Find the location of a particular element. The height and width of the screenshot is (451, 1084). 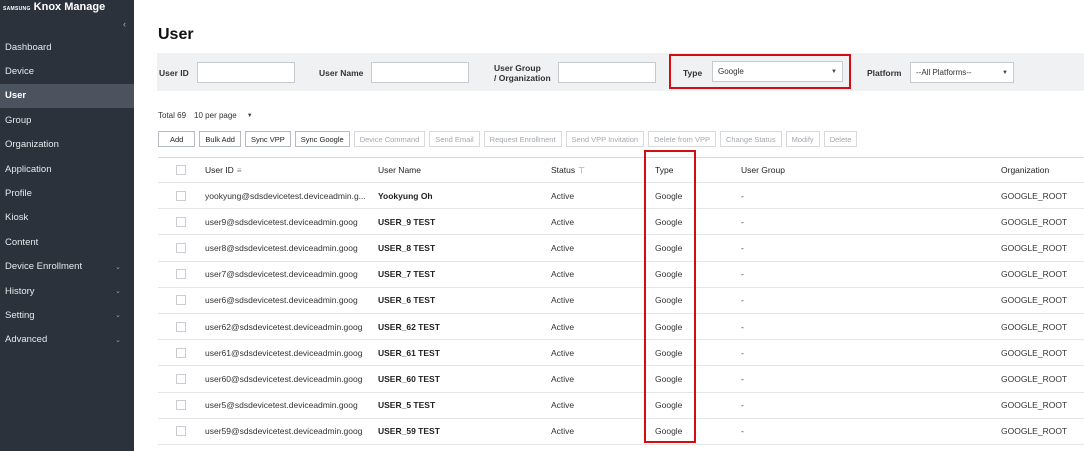

bulk-add-button: Bulk Add is located at coordinates (220, 139).